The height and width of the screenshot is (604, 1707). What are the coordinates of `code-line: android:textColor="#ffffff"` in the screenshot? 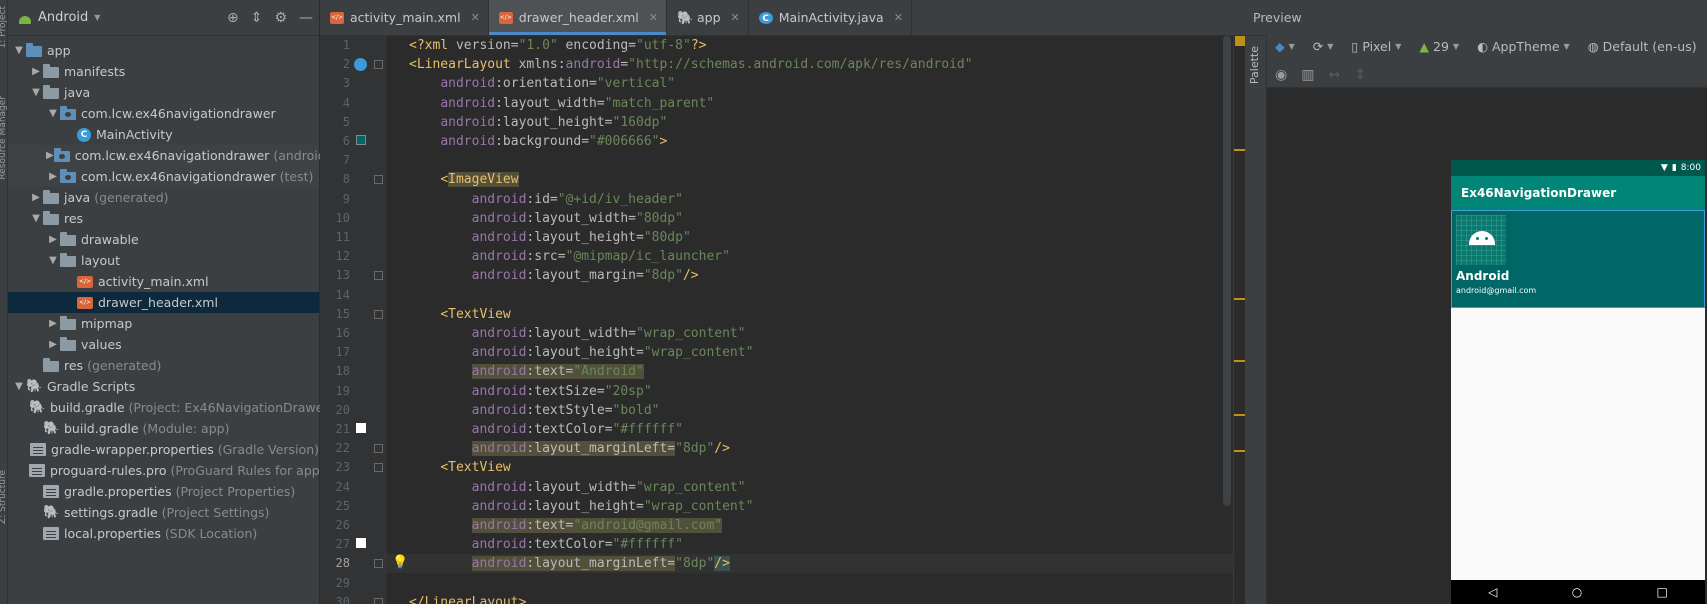 It's located at (809, 544).